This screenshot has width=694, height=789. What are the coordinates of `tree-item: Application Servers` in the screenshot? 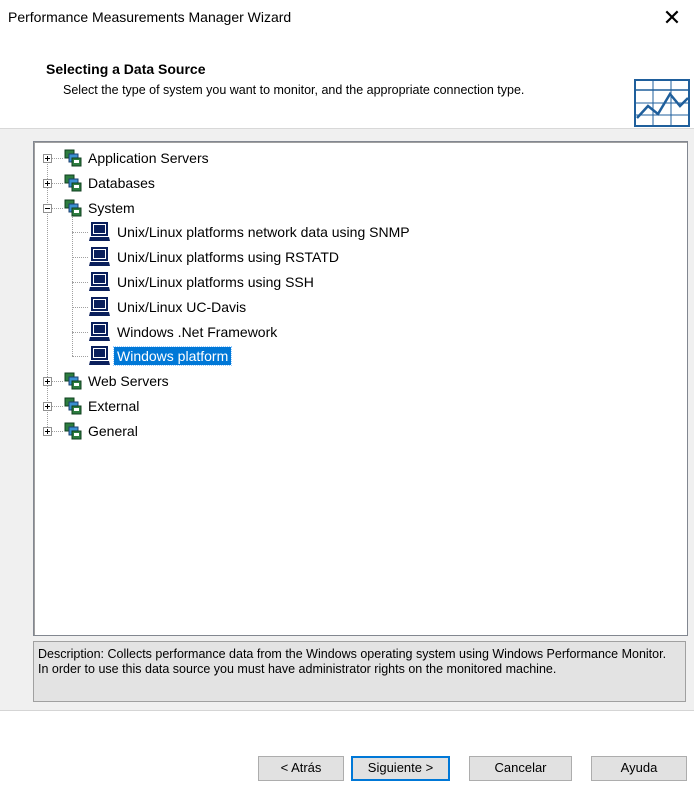 It's located at (138, 158).